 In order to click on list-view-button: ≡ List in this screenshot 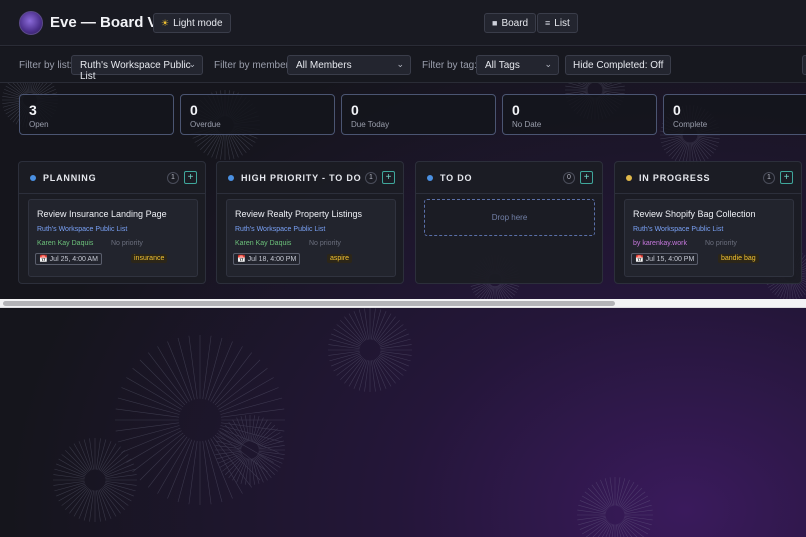, I will do `click(557, 23)`.